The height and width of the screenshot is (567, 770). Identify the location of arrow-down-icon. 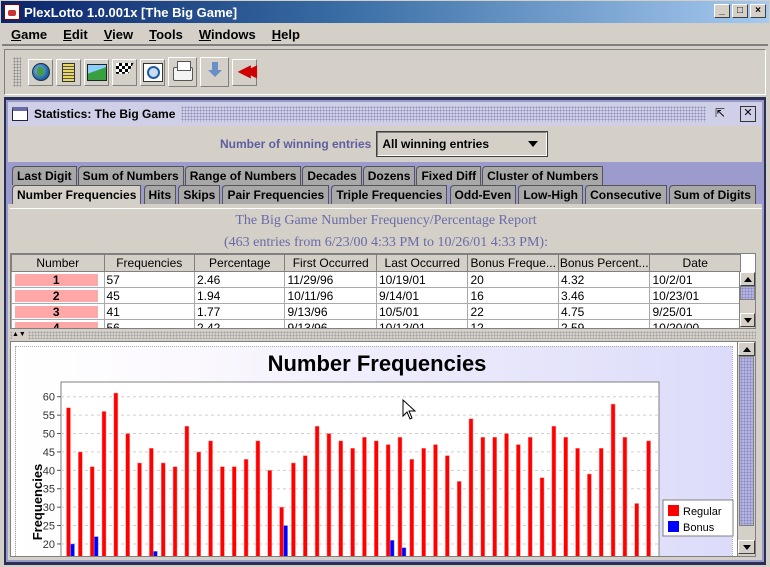
(747, 320).